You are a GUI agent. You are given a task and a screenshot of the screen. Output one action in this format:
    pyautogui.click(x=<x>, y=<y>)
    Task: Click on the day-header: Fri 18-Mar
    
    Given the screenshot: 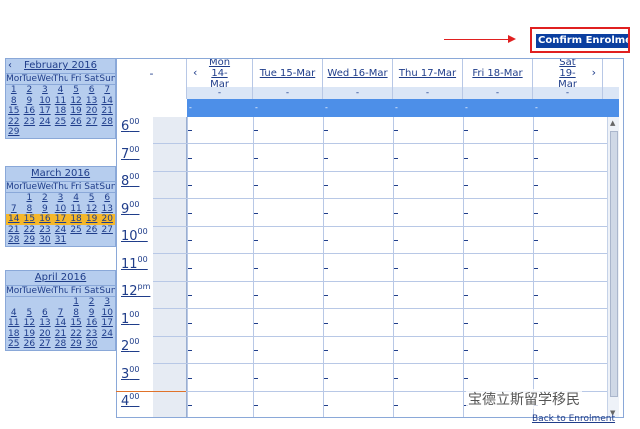 What is the action you would take?
    pyautogui.click(x=498, y=73)
    